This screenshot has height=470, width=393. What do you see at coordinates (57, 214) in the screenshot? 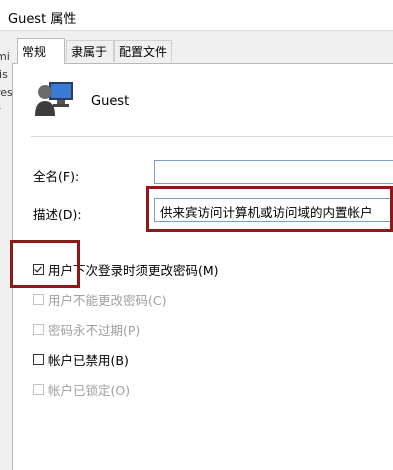
I see `description-label: 描述(D):` at bounding box center [57, 214].